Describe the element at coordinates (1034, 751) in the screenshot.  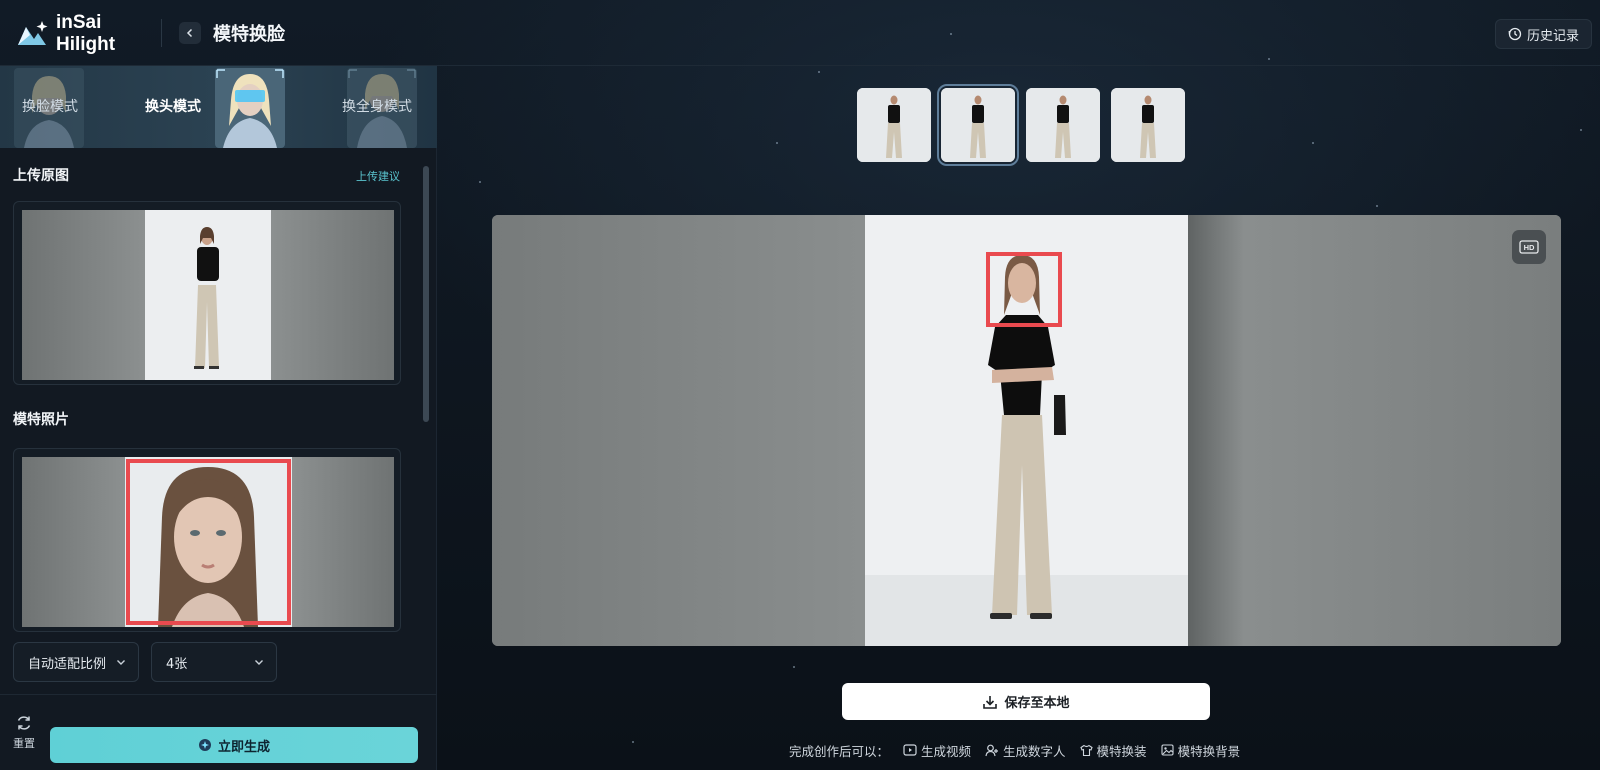
I see `generate-digital-human-label: 生成数字人` at that location.